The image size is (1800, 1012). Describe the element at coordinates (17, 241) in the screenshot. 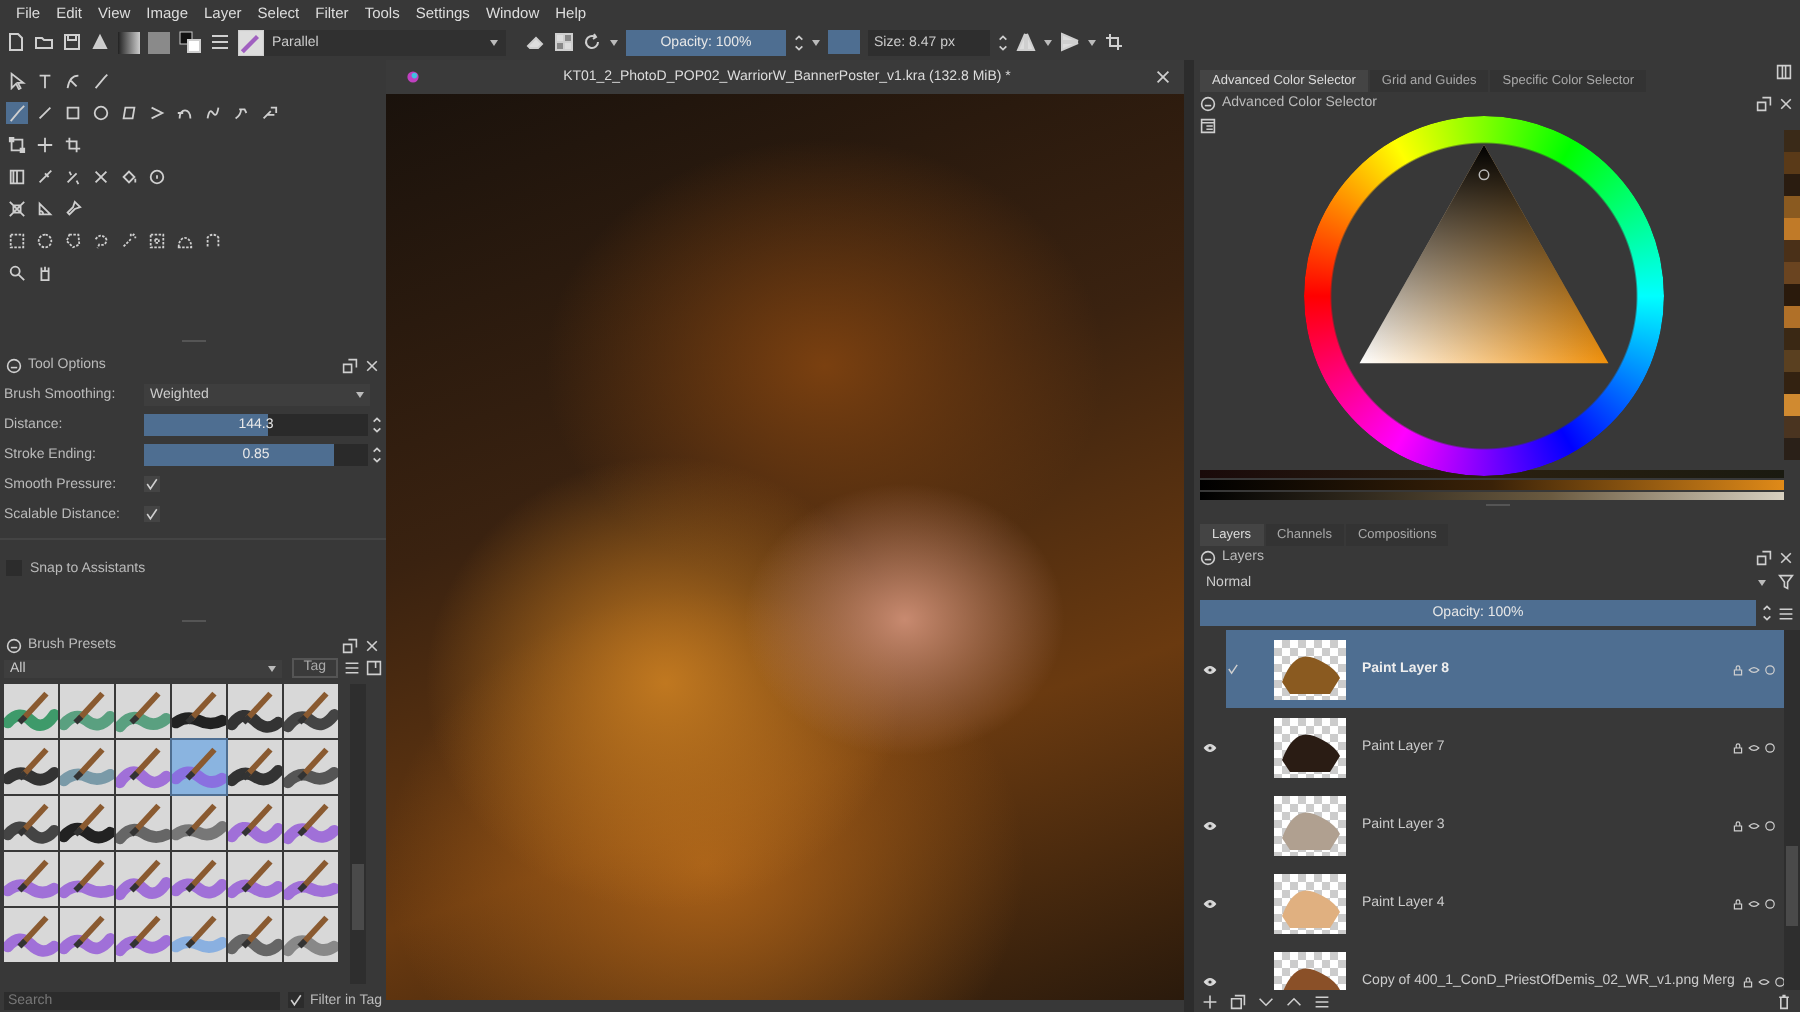

I see `rectangle-selection-icon` at that location.